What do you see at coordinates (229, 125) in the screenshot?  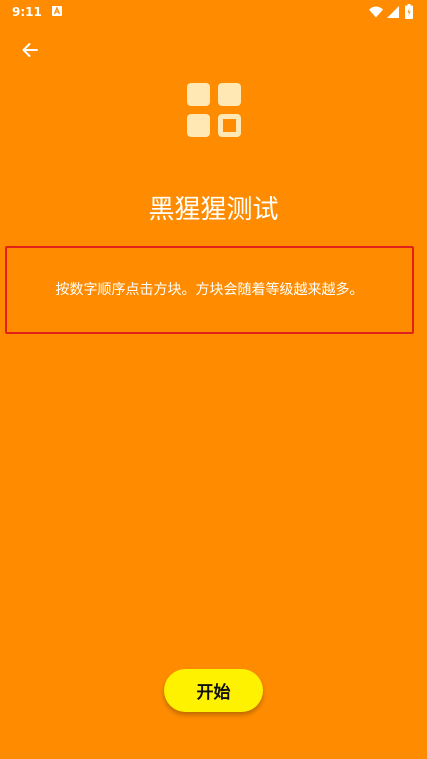 I see `icon-tile-outline` at bounding box center [229, 125].